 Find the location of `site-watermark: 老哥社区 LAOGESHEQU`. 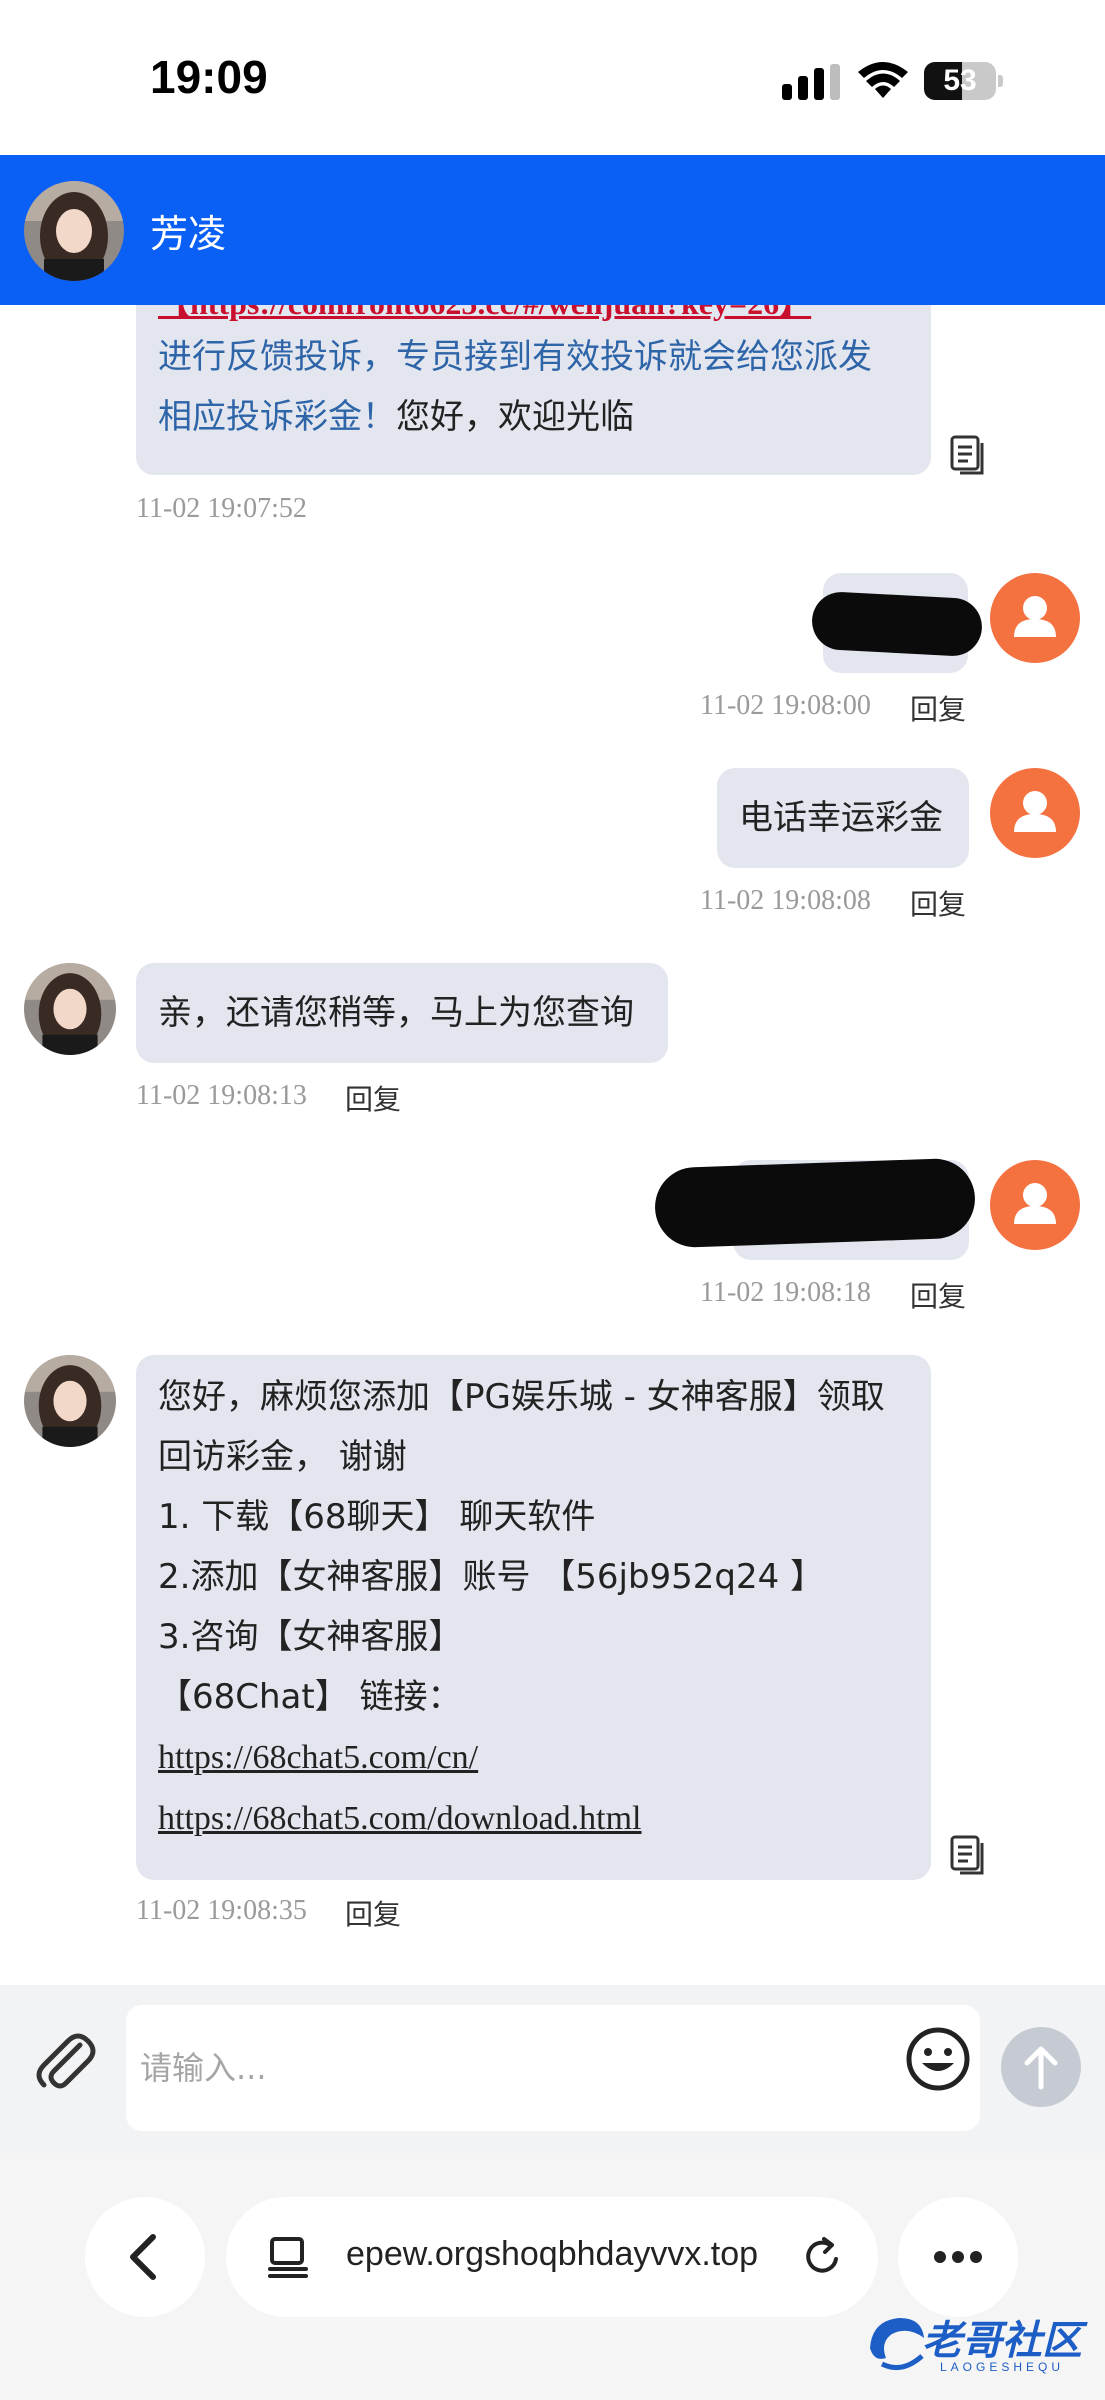

site-watermark: 老哥社区 LAOGESHEQU is located at coordinates (980, 2348).